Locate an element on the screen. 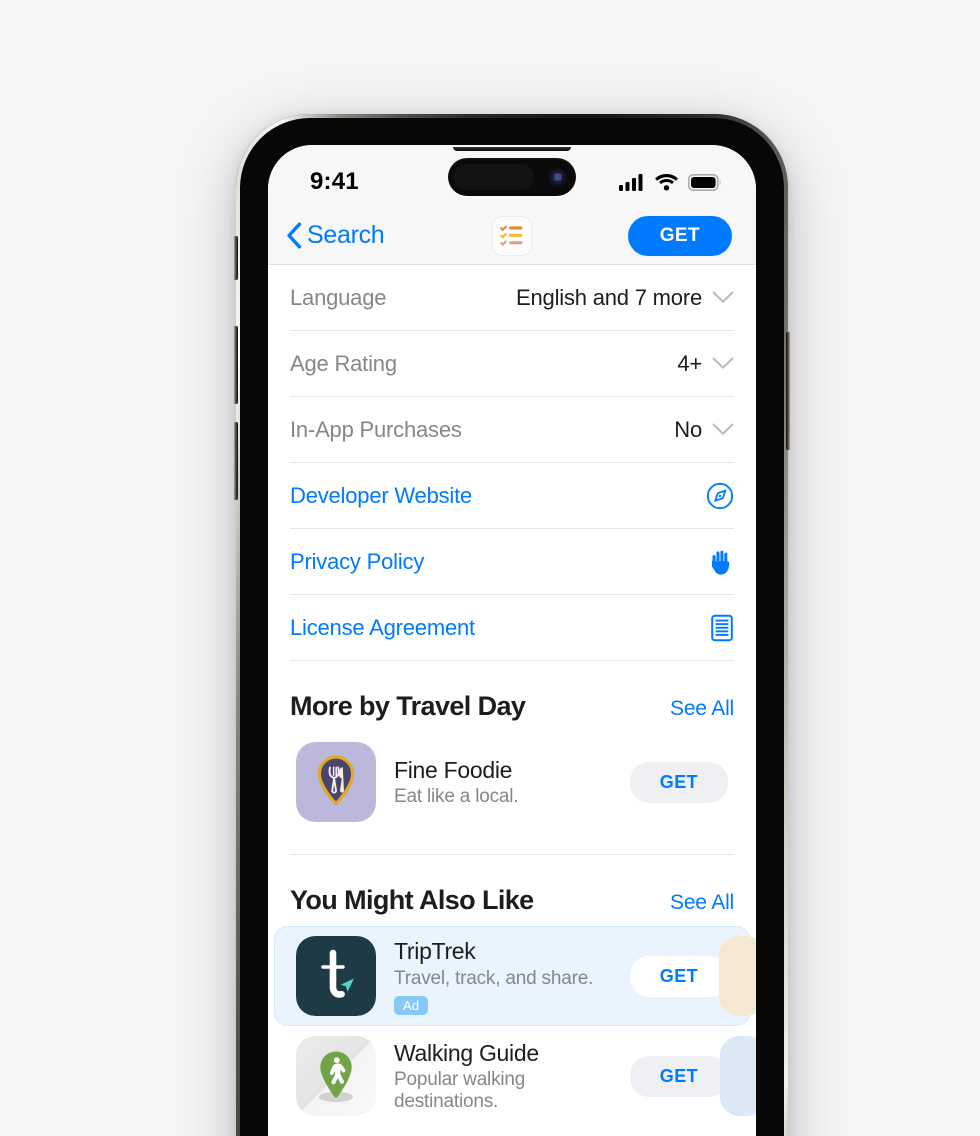 The height and width of the screenshot is (1136, 980). action-button is located at coordinates (235, 258).